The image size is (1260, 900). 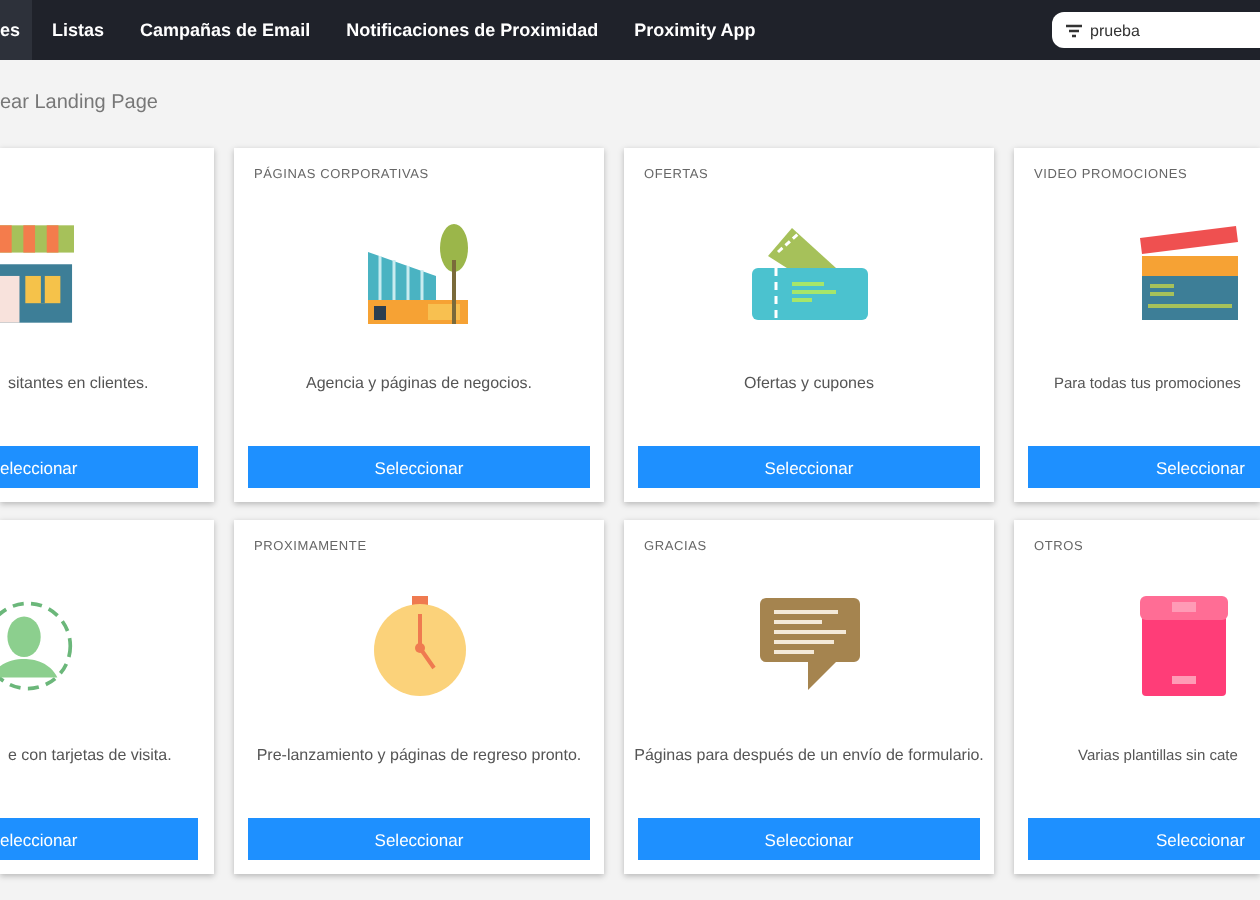 What do you see at coordinates (695, 30) in the screenshot?
I see `nav-link: Proximity App` at bounding box center [695, 30].